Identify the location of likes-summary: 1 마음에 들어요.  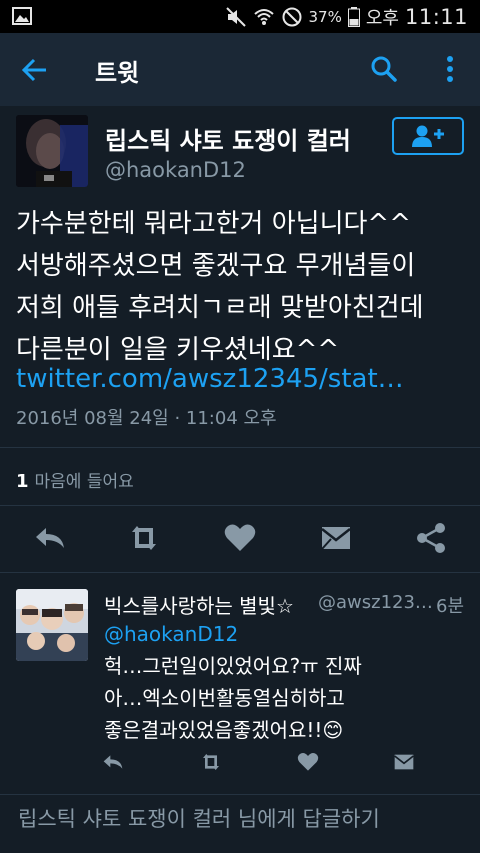
(75, 479).